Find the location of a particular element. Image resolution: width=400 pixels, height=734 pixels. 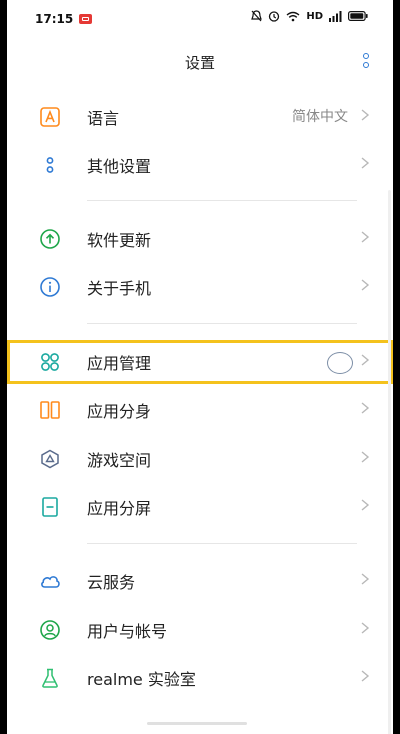

other-settings-icon is located at coordinates (50, 165).